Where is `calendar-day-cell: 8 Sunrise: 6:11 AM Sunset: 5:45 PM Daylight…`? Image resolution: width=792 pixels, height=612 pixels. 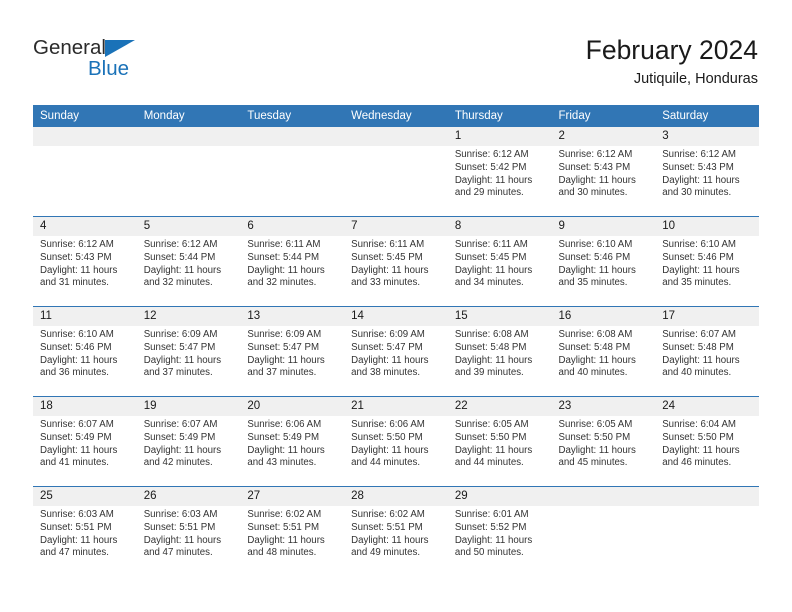
calendar-day-cell: 8 Sunrise: 6:11 AM Sunset: 5:45 PM Daylight… is located at coordinates (499, 261).